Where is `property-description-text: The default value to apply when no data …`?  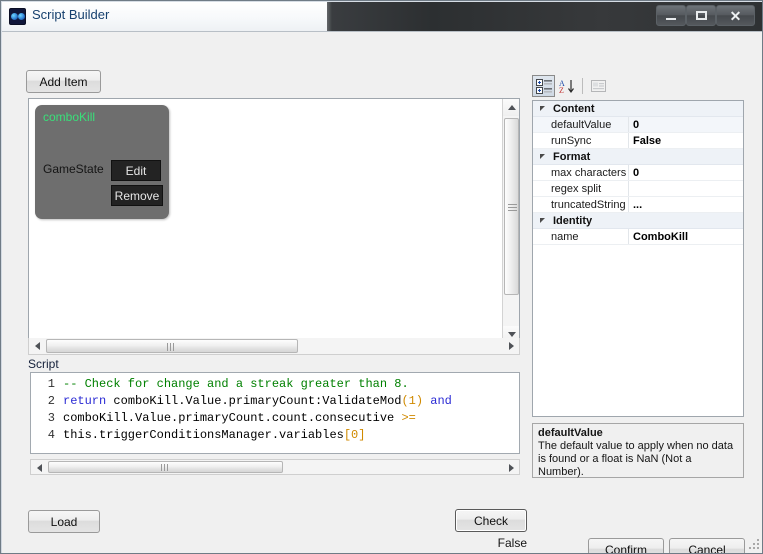
property-description-text: The default value to apply when no data … is located at coordinates (636, 459).